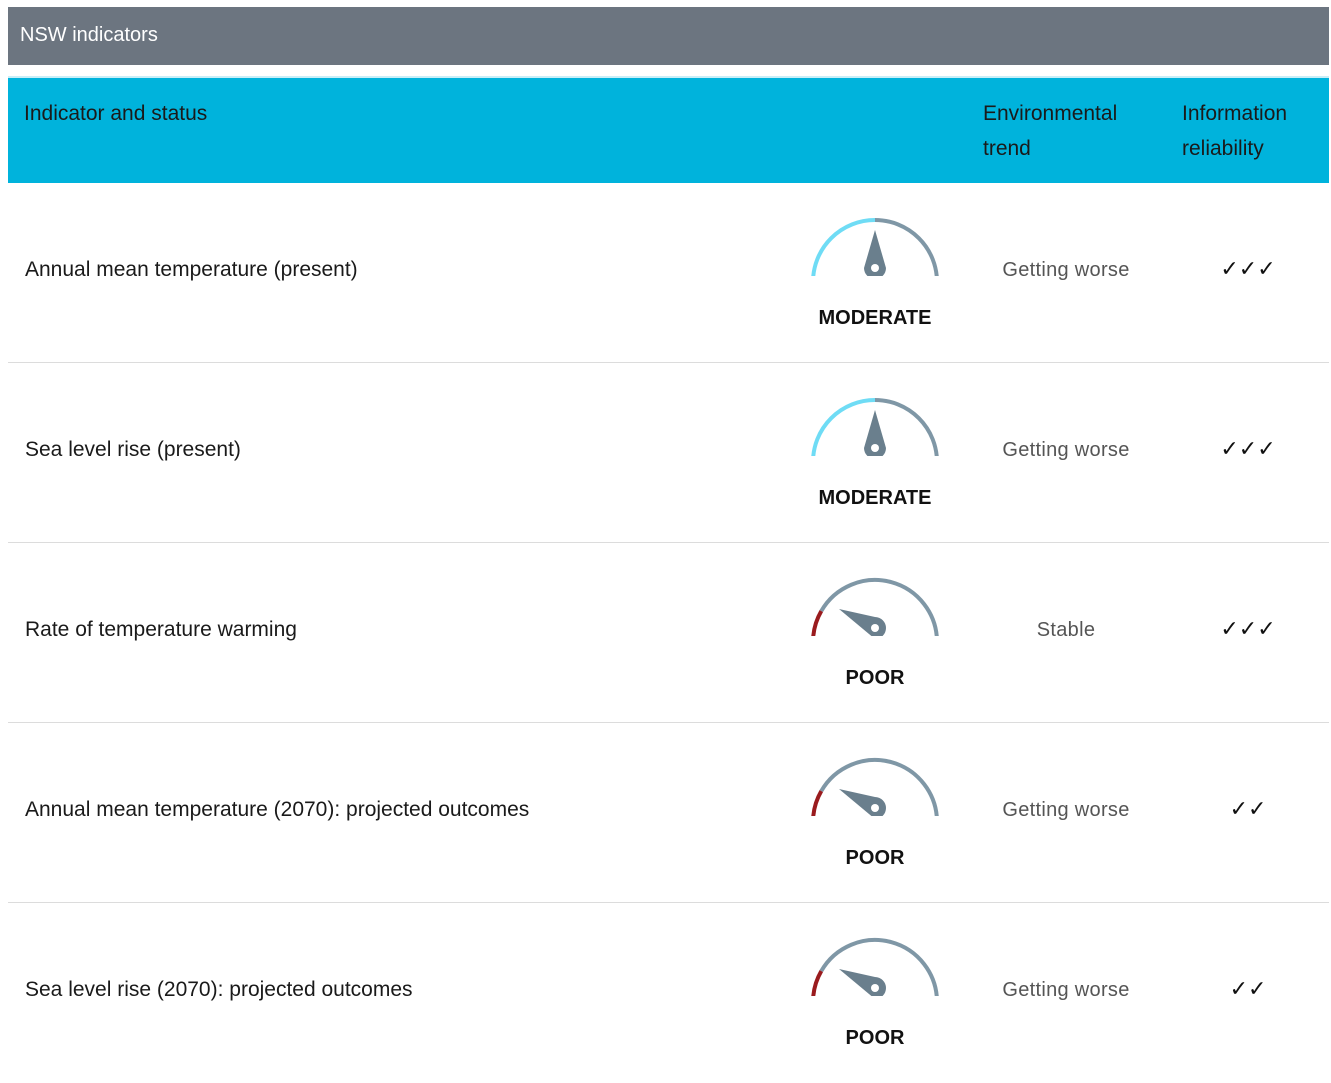 The height and width of the screenshot is (1083, 1331). Describe the element at coordinates (133, 449) in the screenshot. I see `indicator-label: Sea level rise (present)` at that location.